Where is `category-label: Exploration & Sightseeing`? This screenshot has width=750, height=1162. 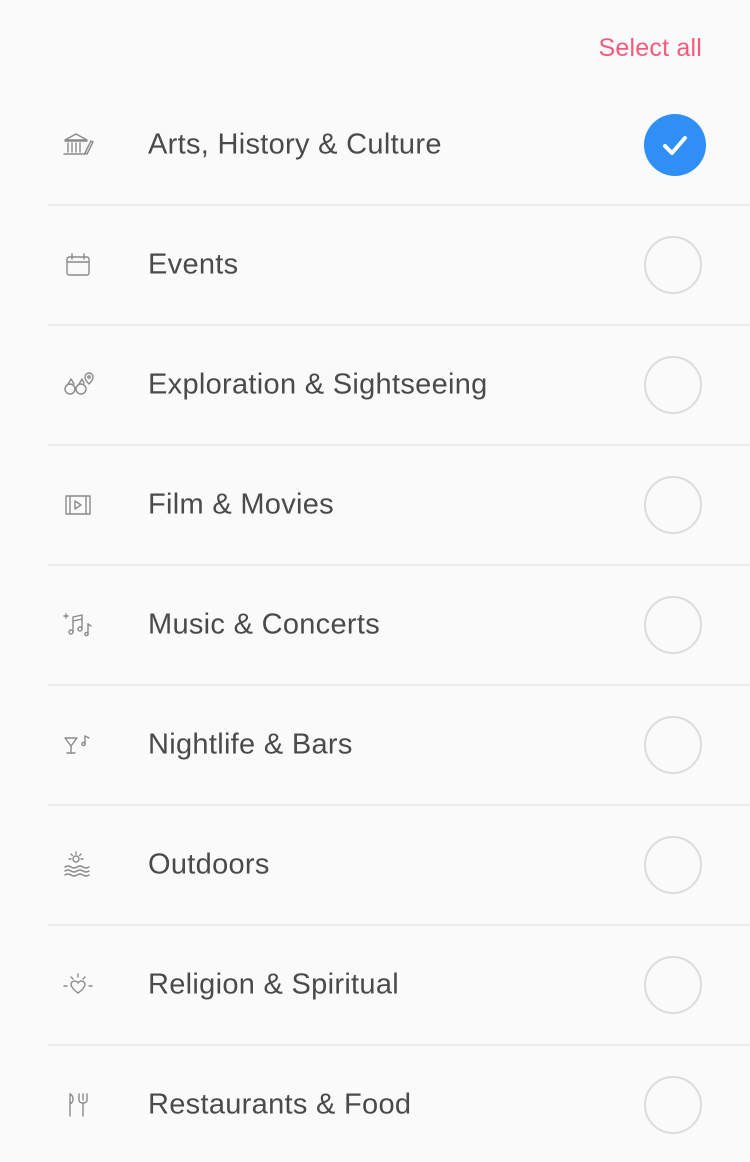
category-label: Exploration & Sightseeing is located at coordinates (318, 384).